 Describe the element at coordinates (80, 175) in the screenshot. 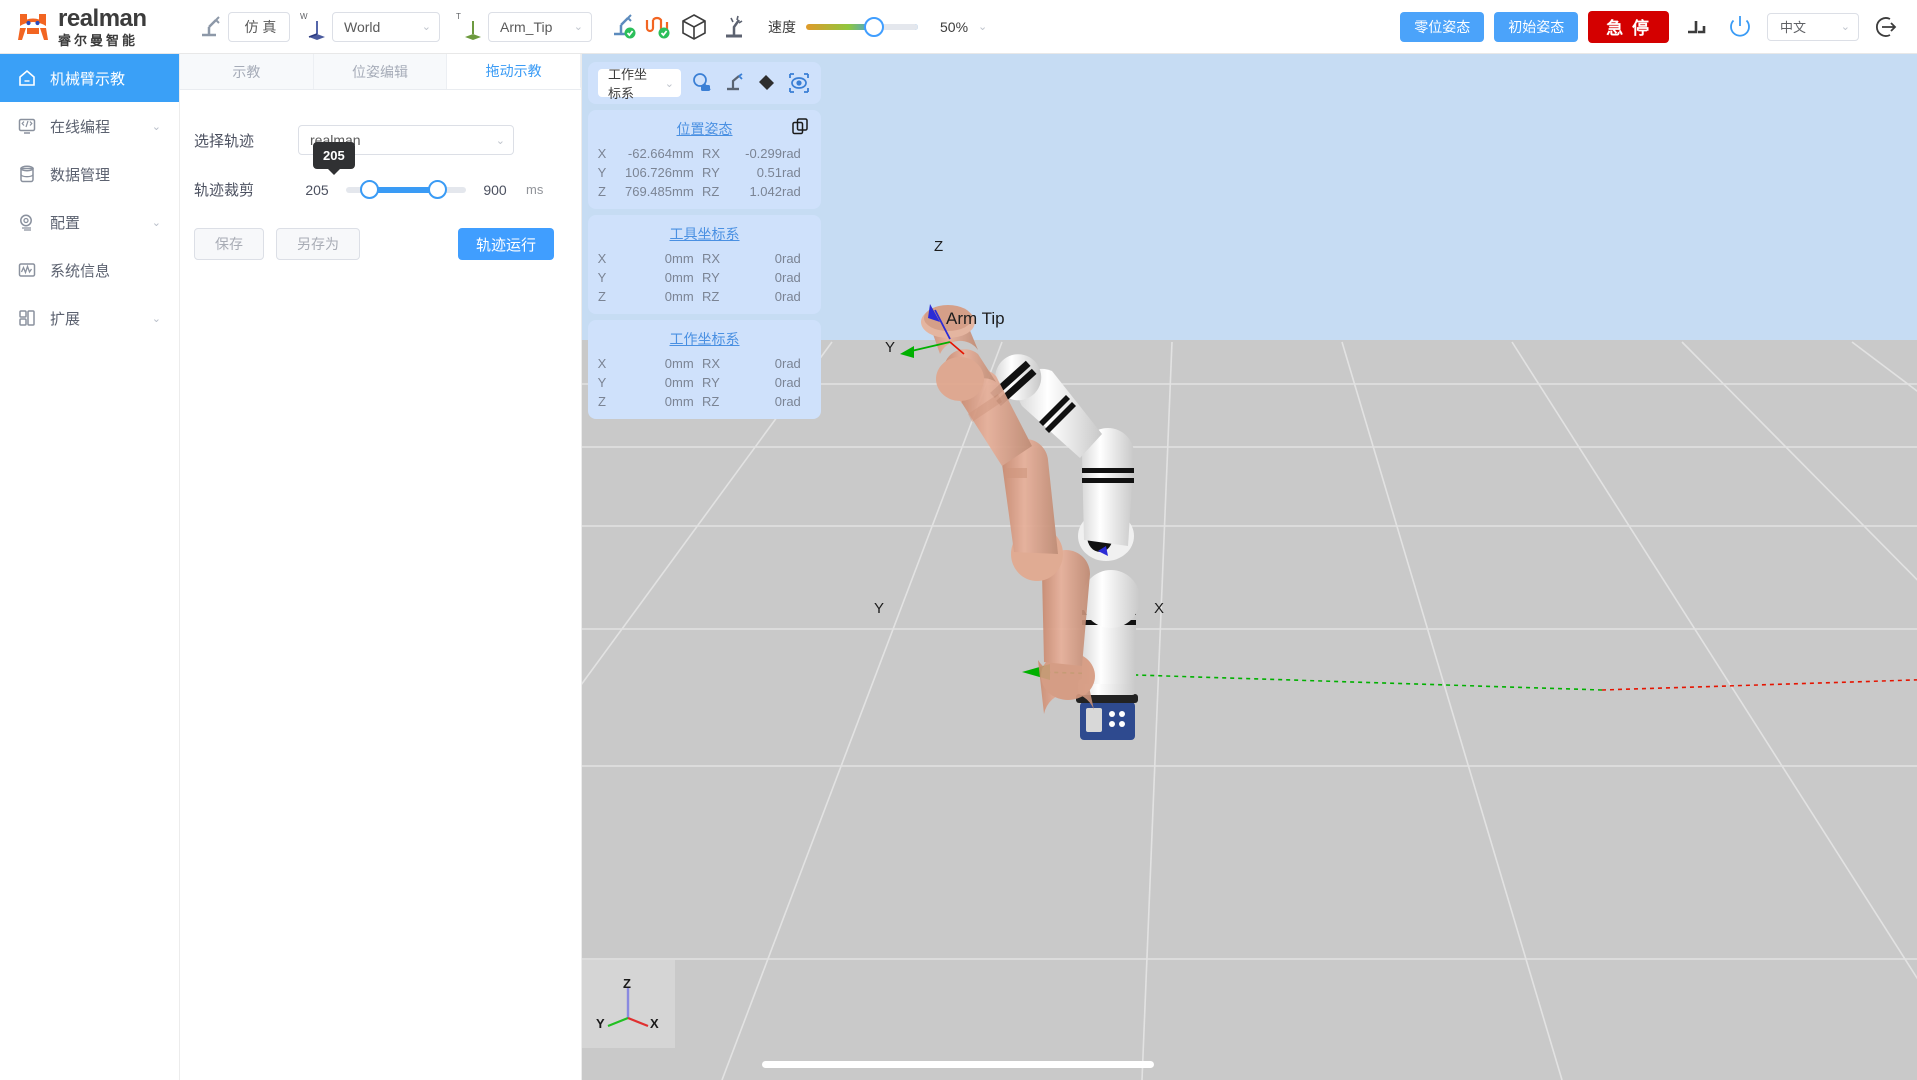

I see `sidebar-item-label: 数据管理` at that location.